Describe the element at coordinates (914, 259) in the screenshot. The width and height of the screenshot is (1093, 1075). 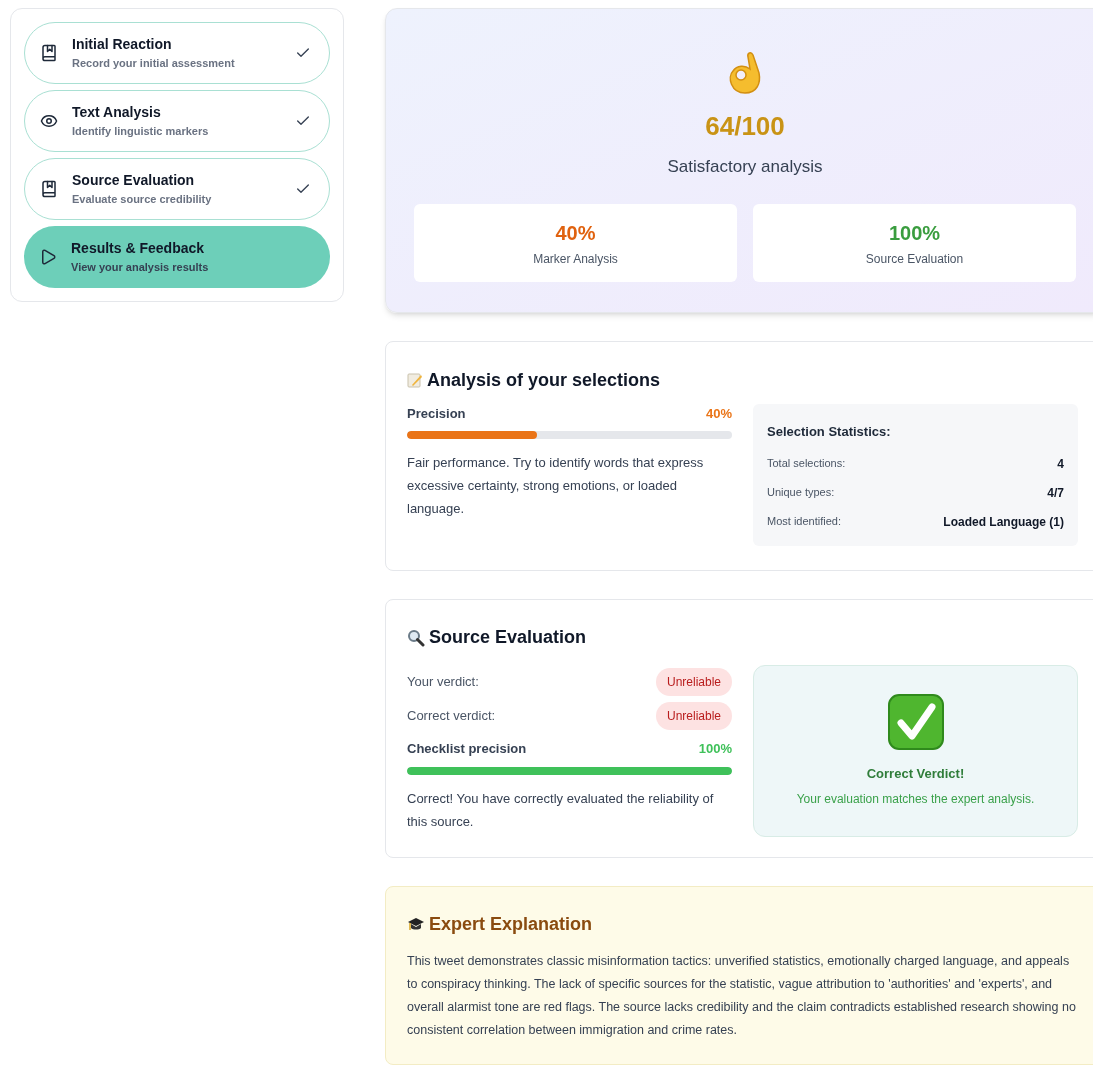
I see `metric-label: Source Evaluation` at that location.